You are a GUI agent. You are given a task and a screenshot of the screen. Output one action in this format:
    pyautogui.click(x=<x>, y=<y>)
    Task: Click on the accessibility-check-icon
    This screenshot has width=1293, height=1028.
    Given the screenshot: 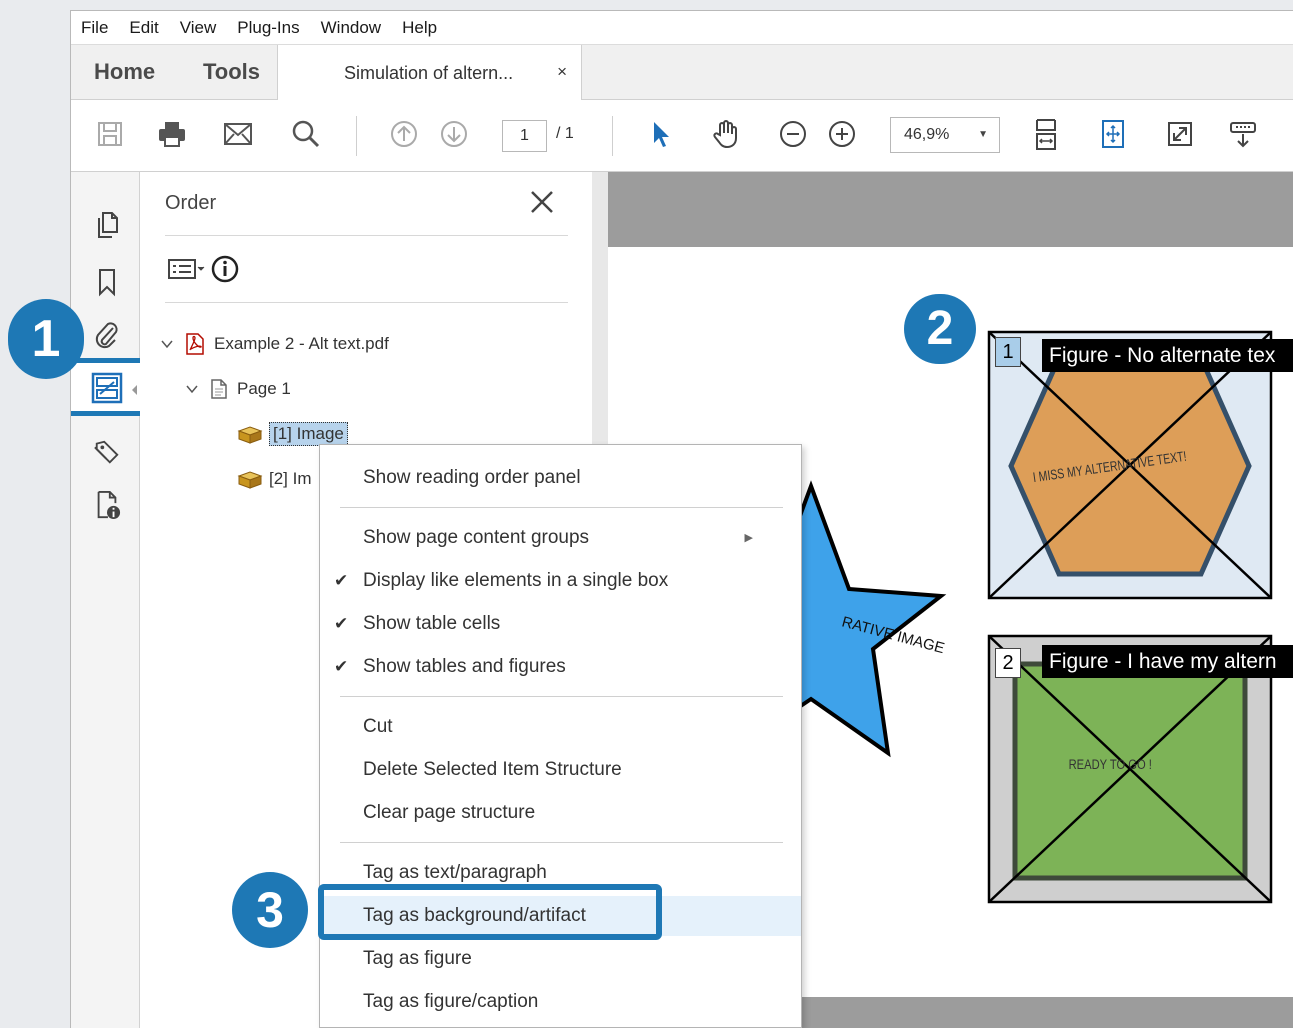 What is the action you would take?
    pyautogui.click(x=107, y=505)
    